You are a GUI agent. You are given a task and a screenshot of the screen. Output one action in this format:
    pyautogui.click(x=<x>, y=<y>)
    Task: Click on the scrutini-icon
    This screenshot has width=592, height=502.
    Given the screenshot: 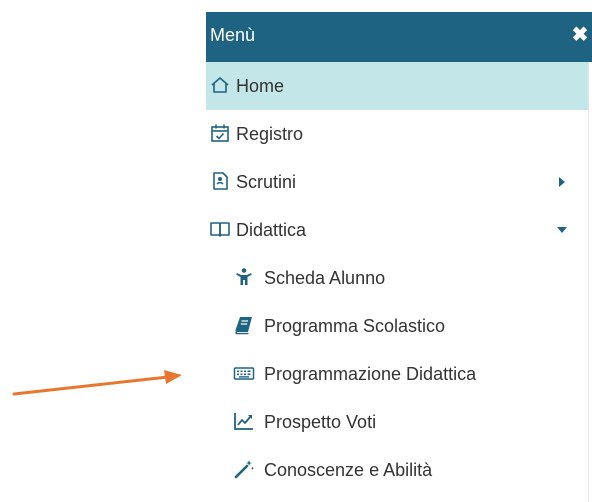 What is the action you would take?
    pyautogui.click(x=220, y=181)
    